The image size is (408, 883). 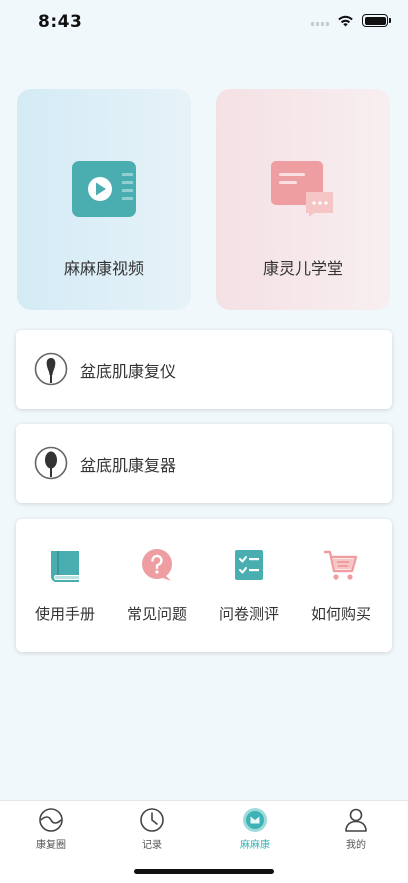 What do you see at coordinates (341, 585) in the screenshot?
I see `tool-purchase: 如何购买` at bounding box center [341, 585].